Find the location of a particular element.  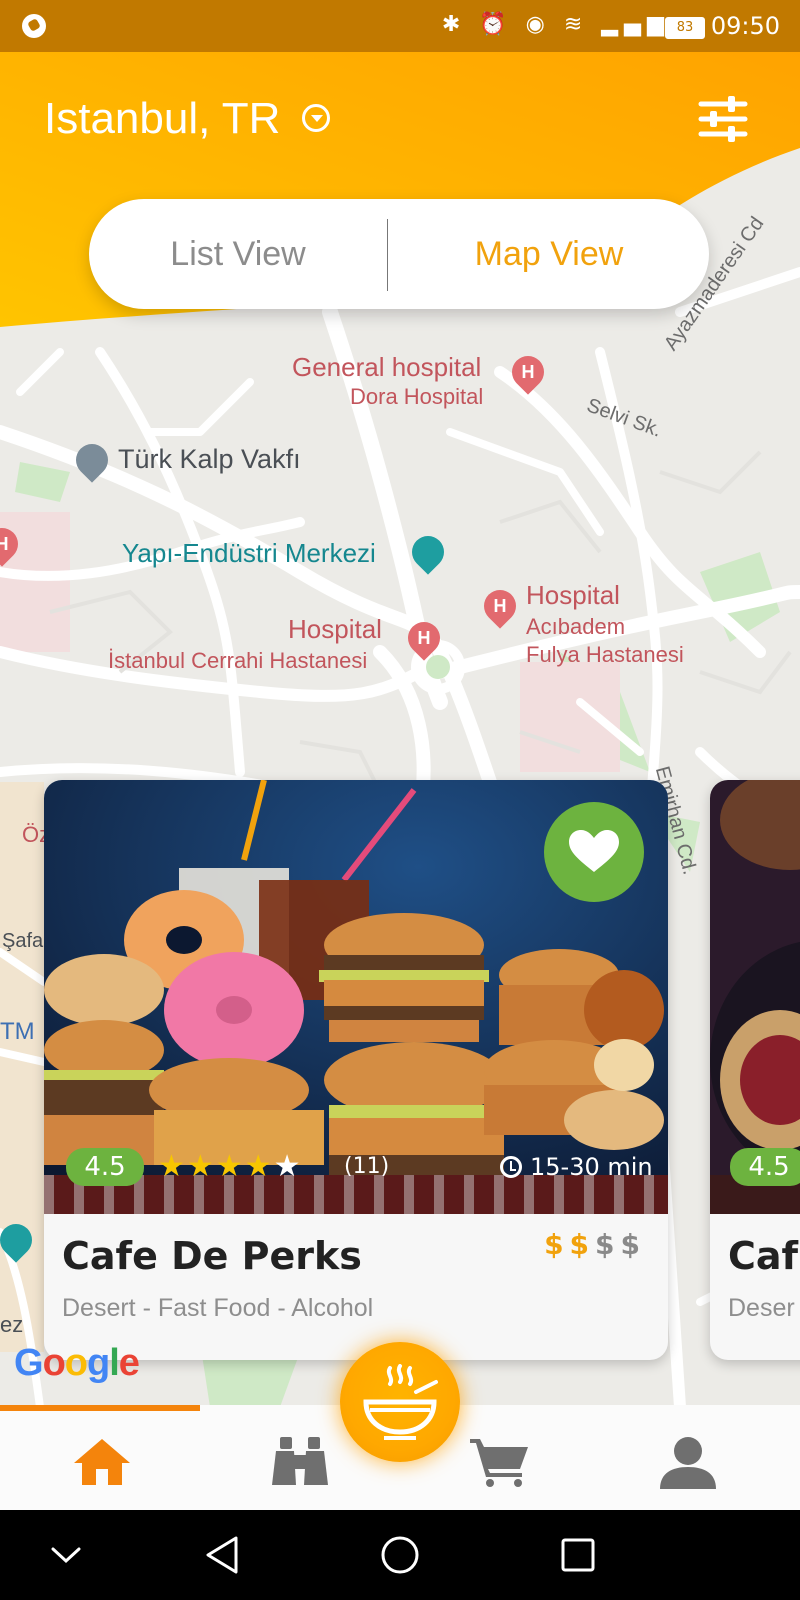

tab-map-view: Map View is located at coordinates (549, 254).